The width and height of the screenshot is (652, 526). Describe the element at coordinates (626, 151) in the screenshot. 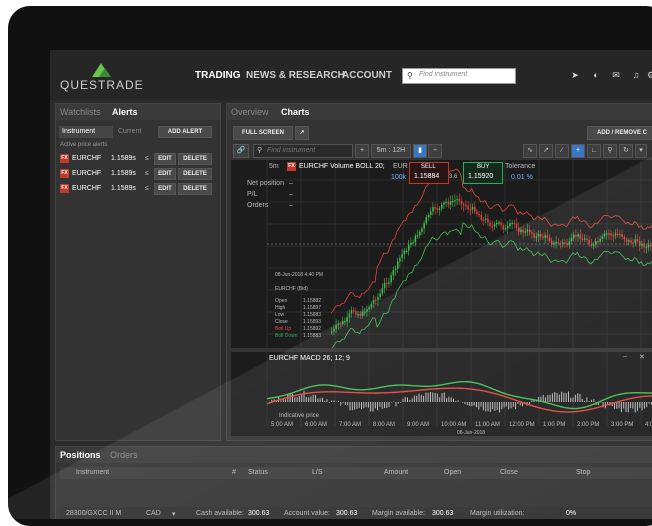

I see `refresh-icon: ↻` at that location.